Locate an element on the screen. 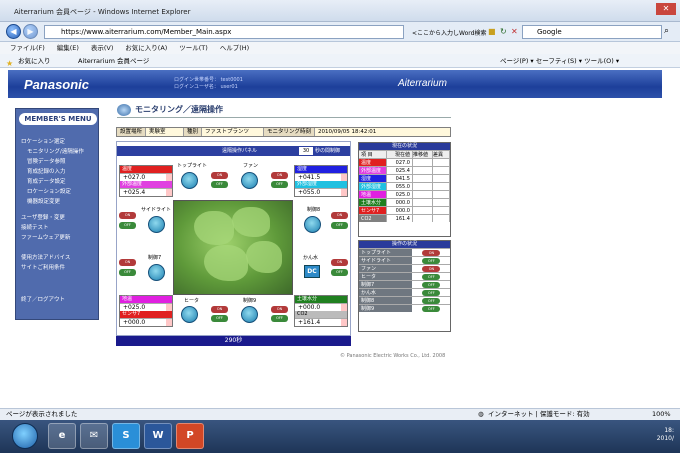 The width and height of the screenshot is (680, 453). ops-row: 制御8 OFF is located at coordinates (404, 300).